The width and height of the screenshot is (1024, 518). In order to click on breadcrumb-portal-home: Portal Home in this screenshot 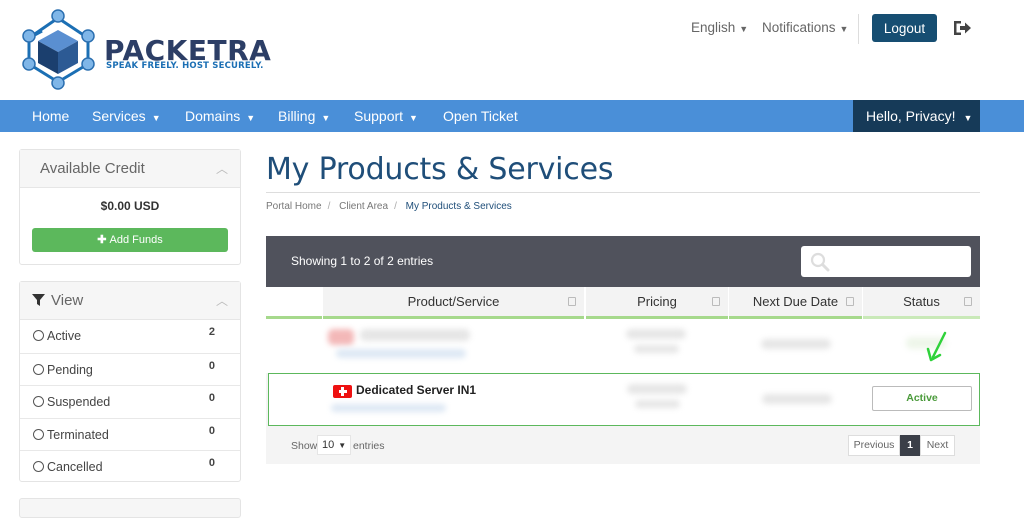, I will do `click(294, 206)`.